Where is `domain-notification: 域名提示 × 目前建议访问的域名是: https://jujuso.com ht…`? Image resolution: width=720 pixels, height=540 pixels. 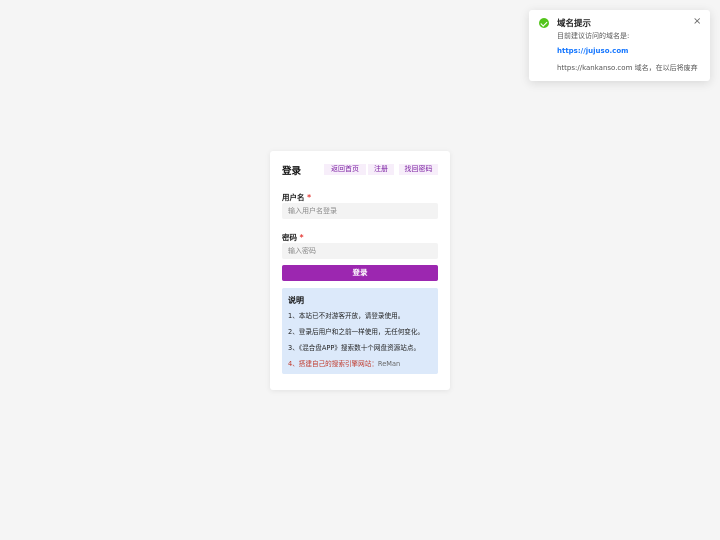
domain-notification: 域名提示 × 目前建议访问的域名是: https://jujuso.com ht… is located at coordinates (619, 45).